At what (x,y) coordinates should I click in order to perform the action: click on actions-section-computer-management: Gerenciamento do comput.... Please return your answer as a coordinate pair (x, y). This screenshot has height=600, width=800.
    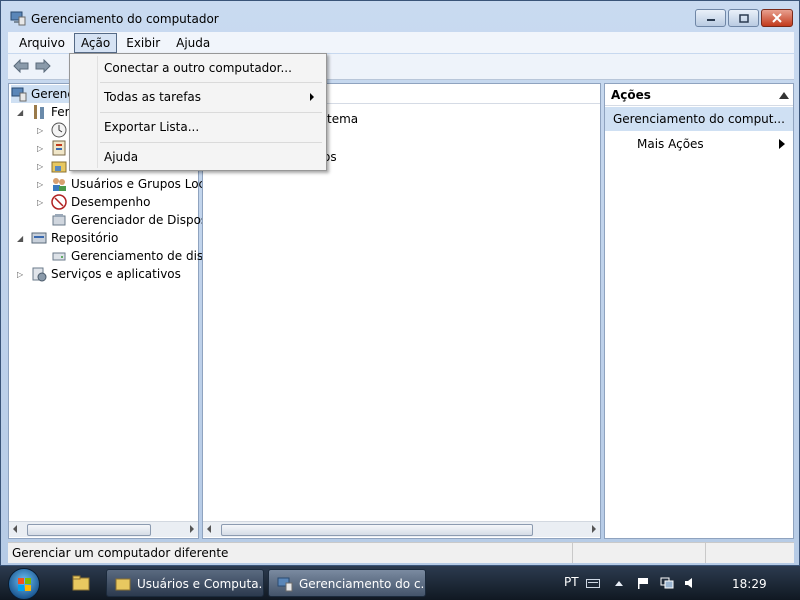
    Looking at the image, I should click on (699, 119).